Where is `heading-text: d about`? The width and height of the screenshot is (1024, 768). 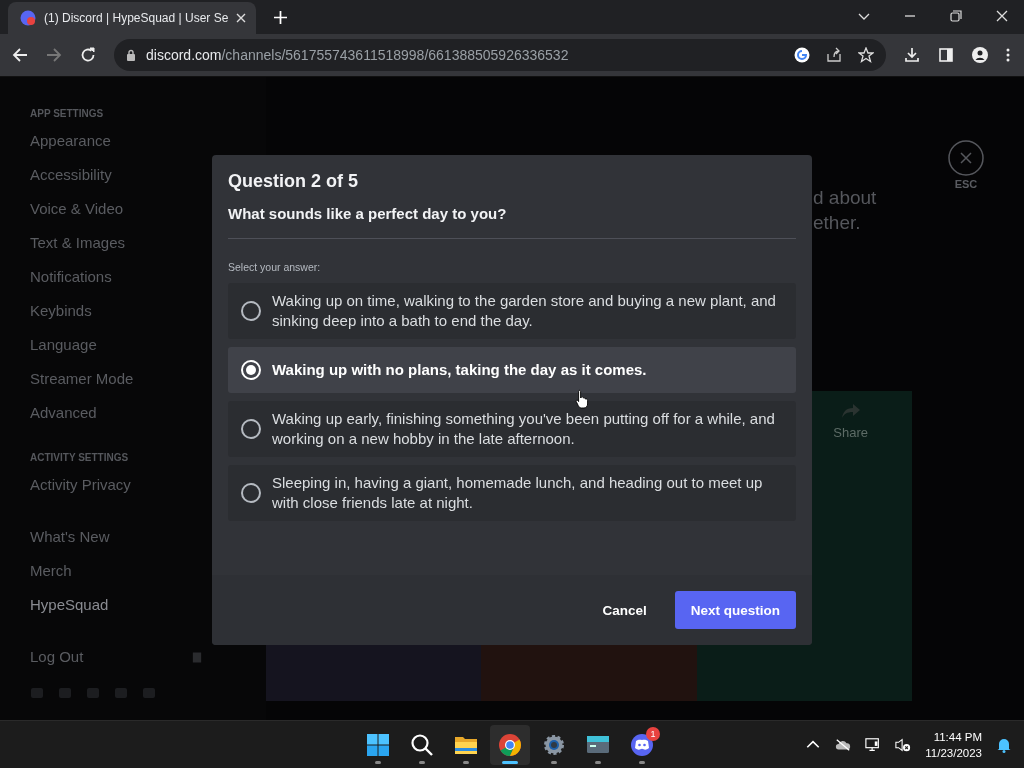
heading-text: d about is located at coordinates (845, 198).